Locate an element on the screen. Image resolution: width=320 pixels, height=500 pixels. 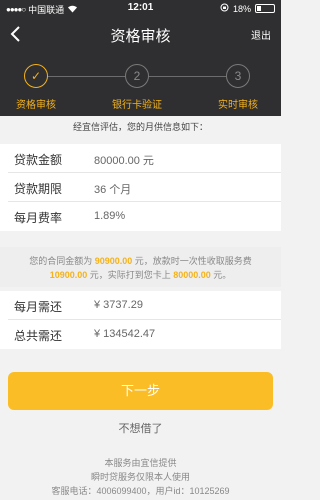
intro-text: 经宜信评估，您的月供信息如下： is located at coordinates (140, 127).